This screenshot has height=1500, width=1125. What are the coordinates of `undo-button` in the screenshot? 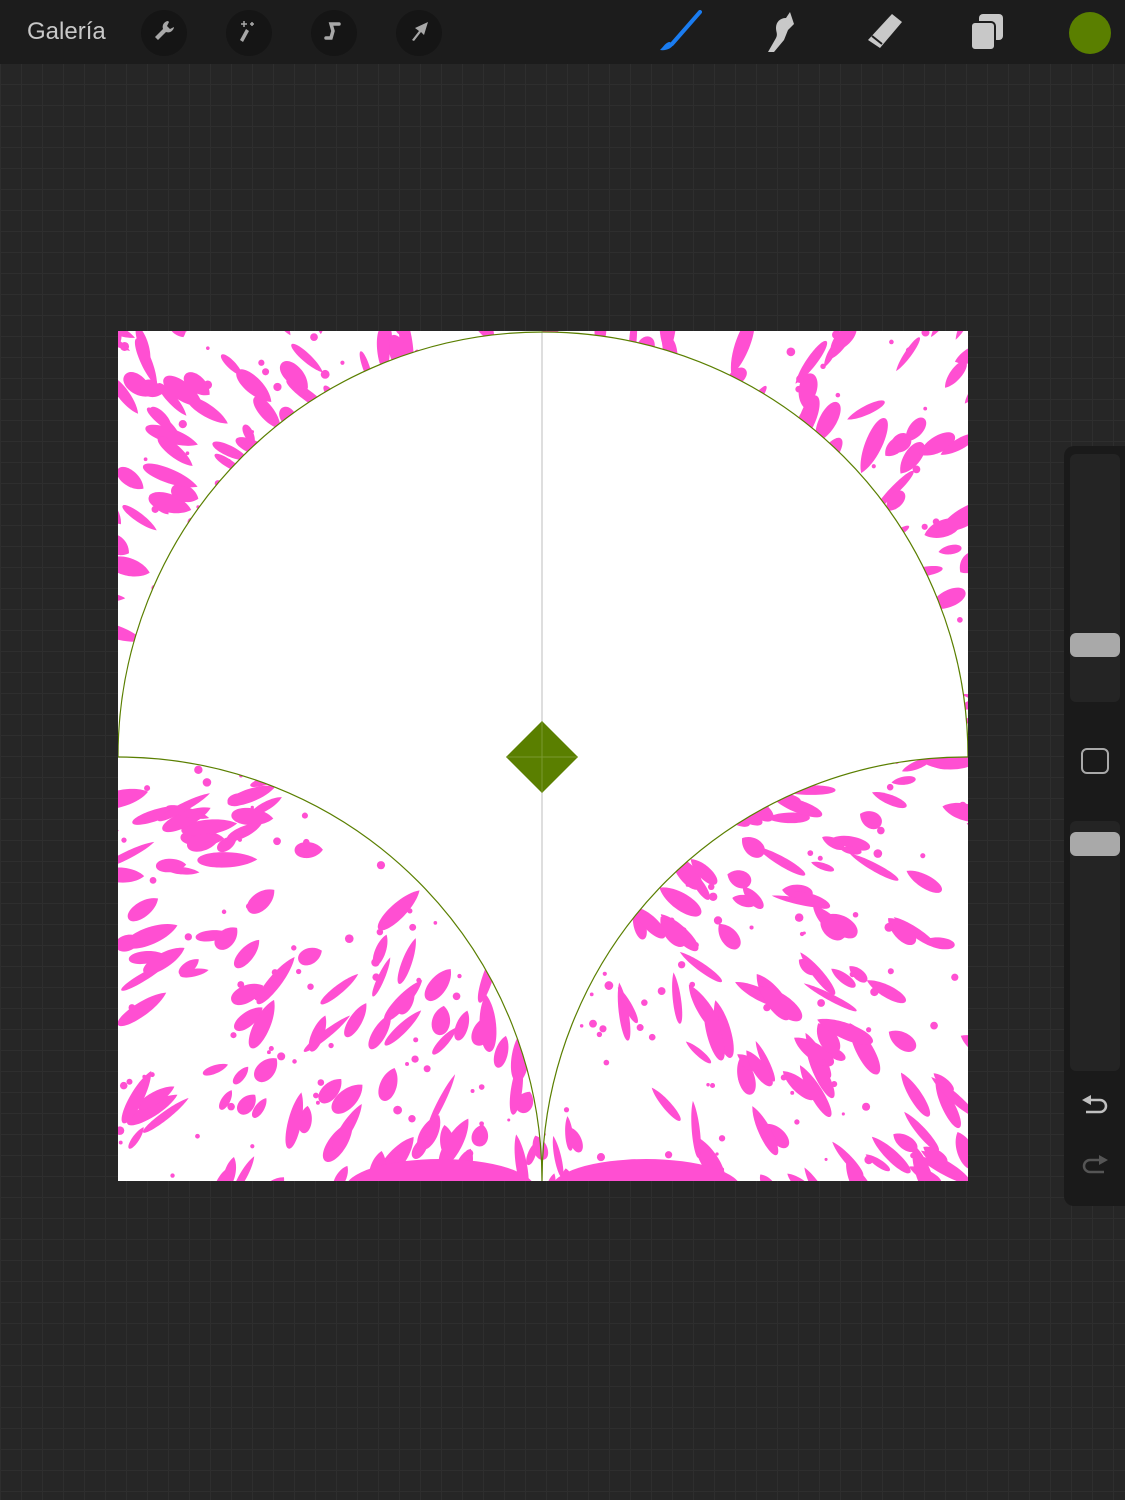 It's located at (1095, 1109).